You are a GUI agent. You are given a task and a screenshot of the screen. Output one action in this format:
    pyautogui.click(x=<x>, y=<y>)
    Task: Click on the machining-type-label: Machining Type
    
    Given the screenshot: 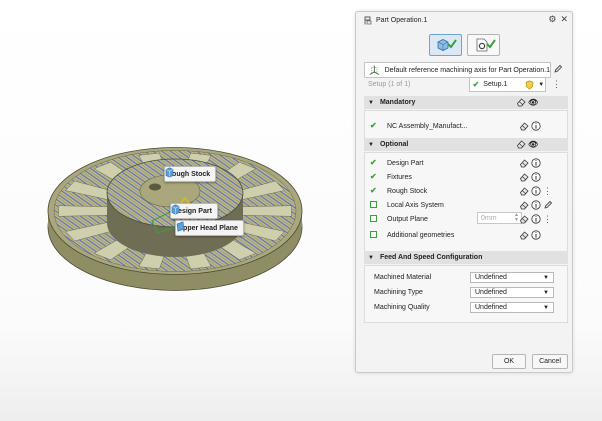 What is the action you would take?
    pyautogui.click(x=398, y=292)
    